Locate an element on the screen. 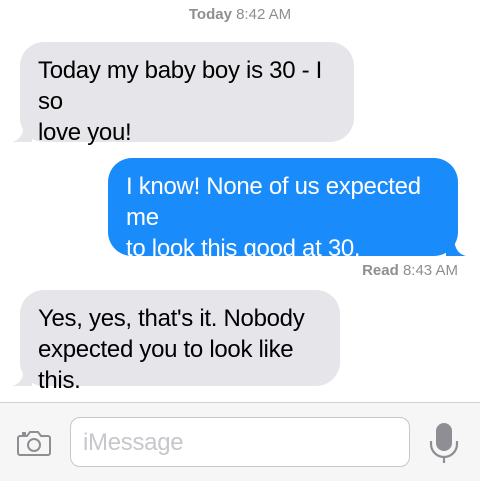 The height and width of the screenshot is (481, 480). message-input-placeholder: iMessage is located at coordinates (133, 442).